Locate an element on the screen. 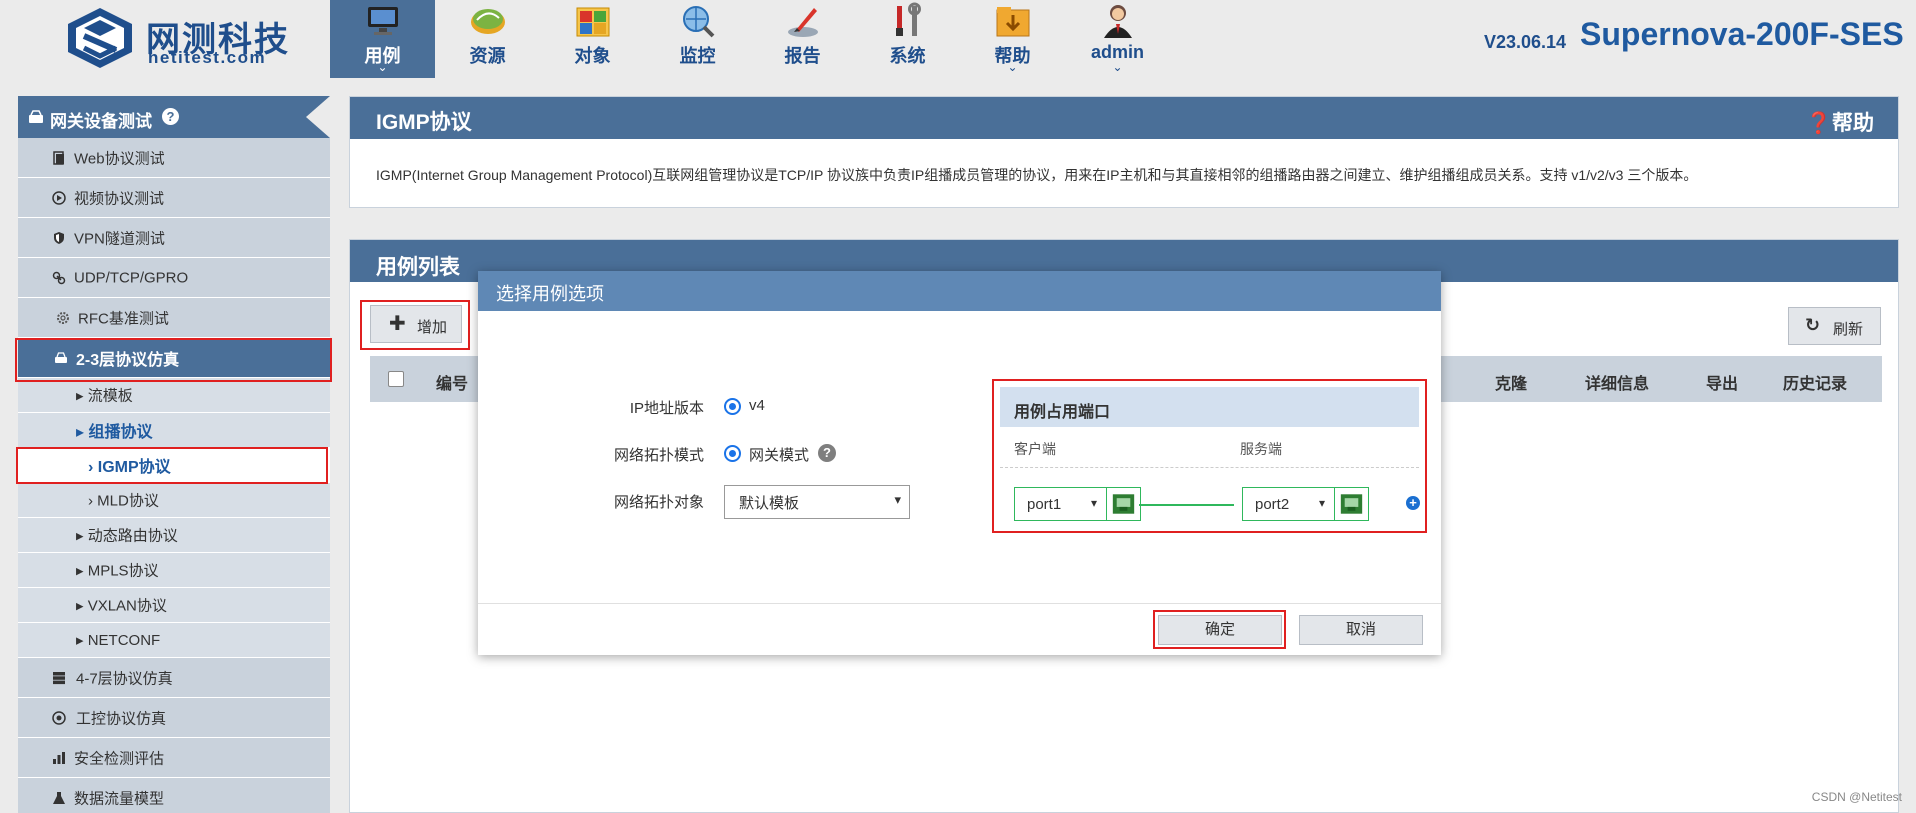 This screenshot has height=813, width=1916. refresh-button: ↻ 刷新 is located at coordinates (1834, 326).